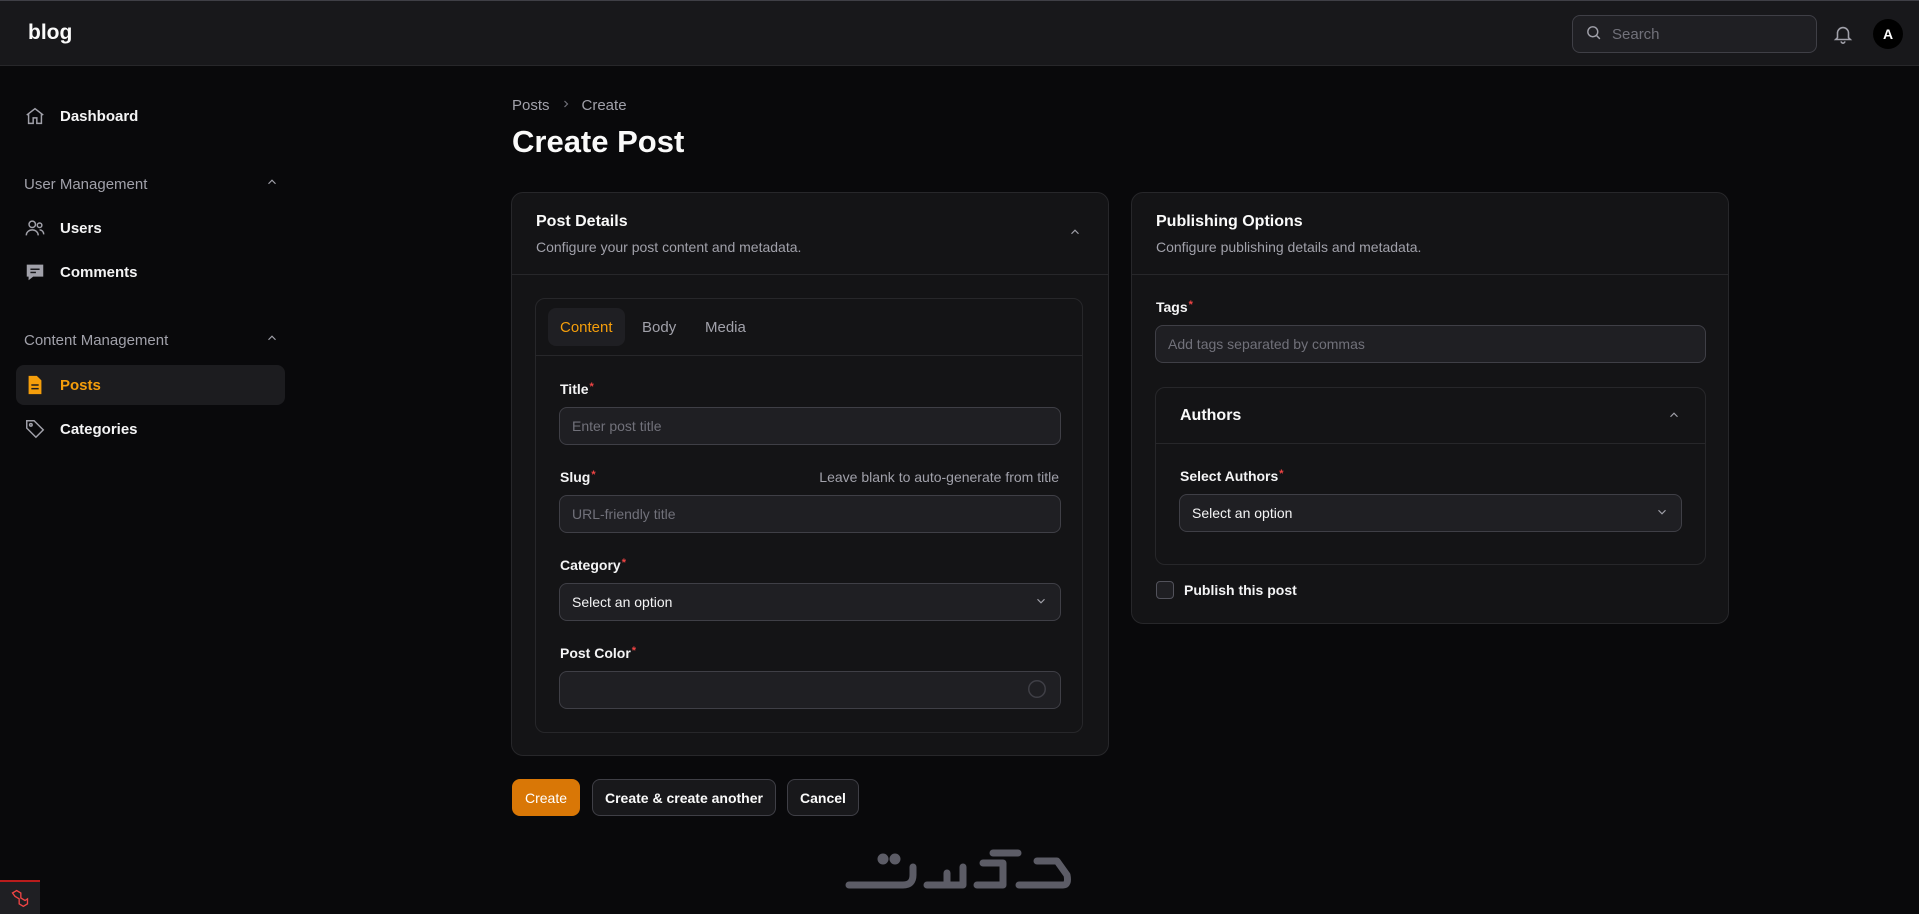 The image size is (1919, 914). I want to click on authors-title: Authors, so click(1211, 415).